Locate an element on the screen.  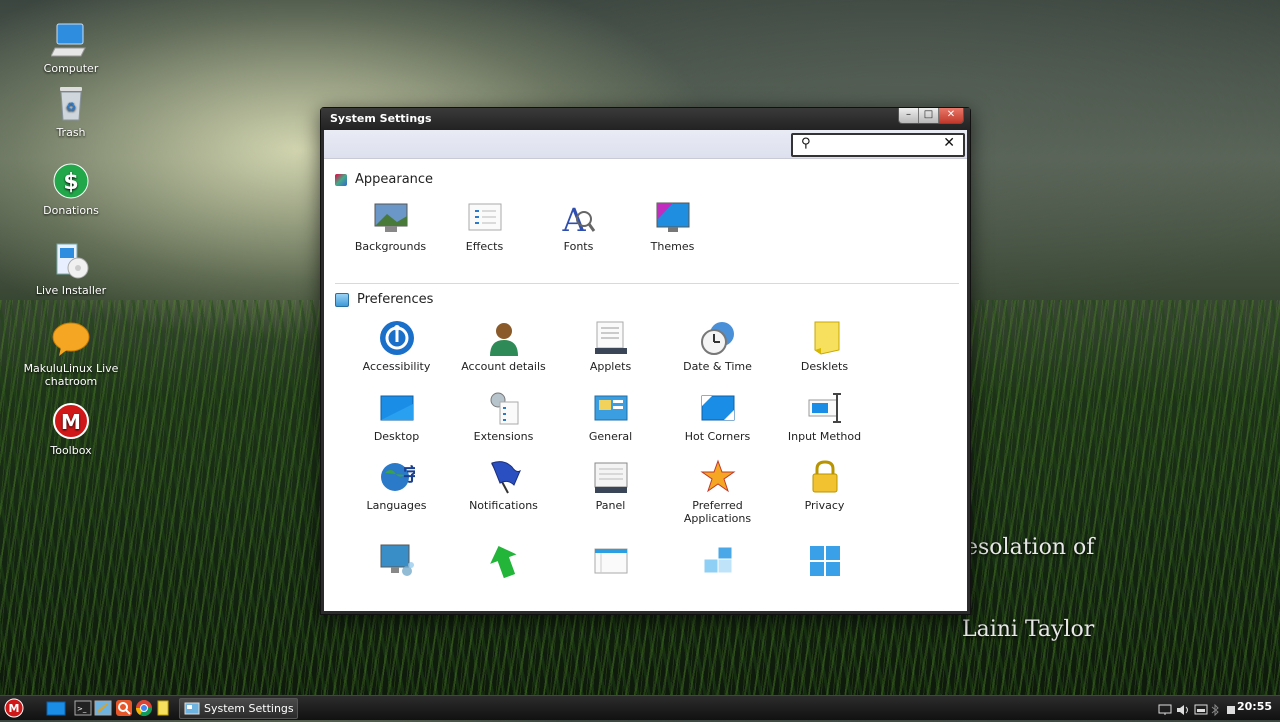
backgrounds-icon is located at coordinates (391, 218).